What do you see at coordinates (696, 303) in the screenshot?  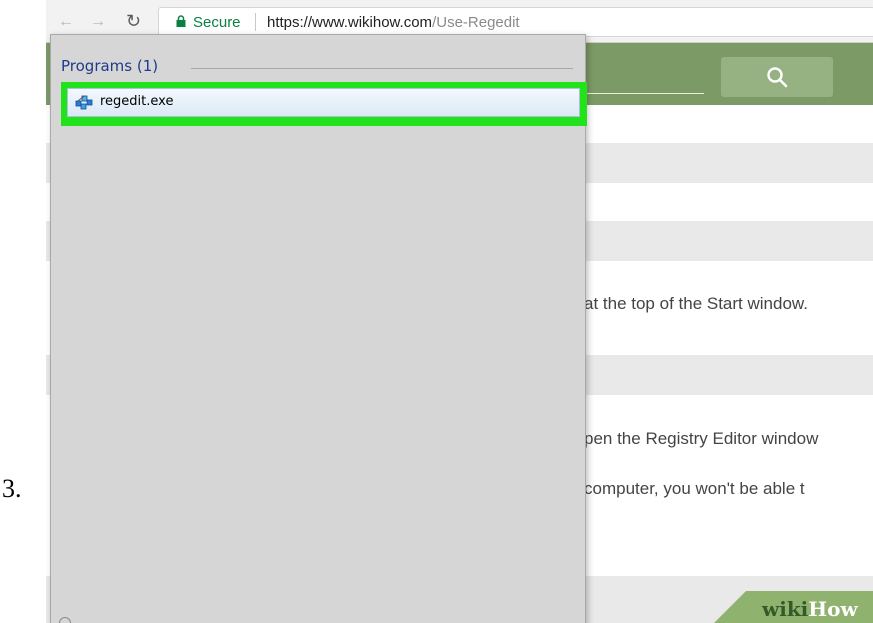 I see `page-text-line: at the top of the Start window.` at bounding box center [696, 303].